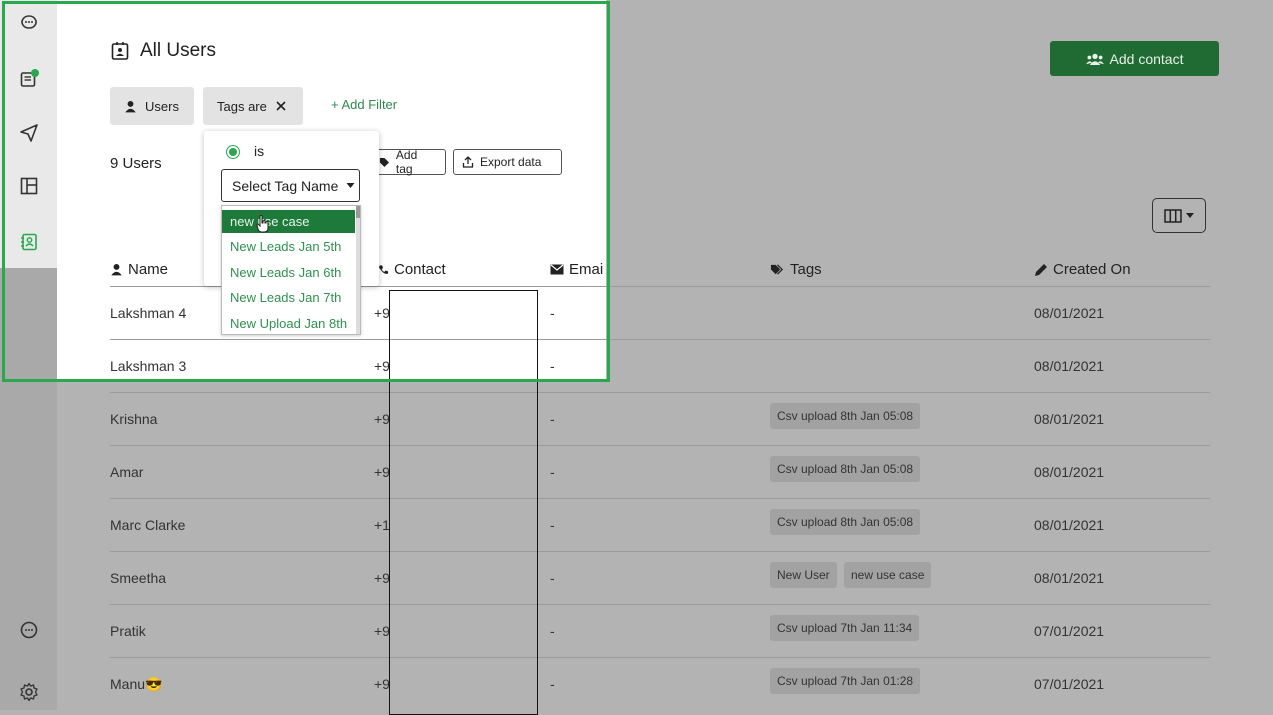 This screenshot has height=715, width=1273. What do you see at coordinates (259, 151) in the screenshot?
I see `operator-label: is` at bounding box center [259, 151].